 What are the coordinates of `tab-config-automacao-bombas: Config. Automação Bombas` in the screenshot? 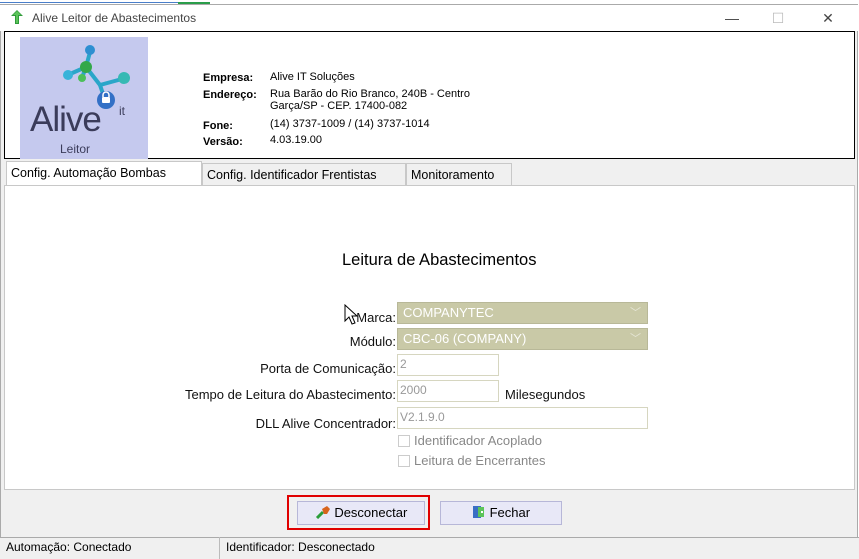 It's located at (104, 173).